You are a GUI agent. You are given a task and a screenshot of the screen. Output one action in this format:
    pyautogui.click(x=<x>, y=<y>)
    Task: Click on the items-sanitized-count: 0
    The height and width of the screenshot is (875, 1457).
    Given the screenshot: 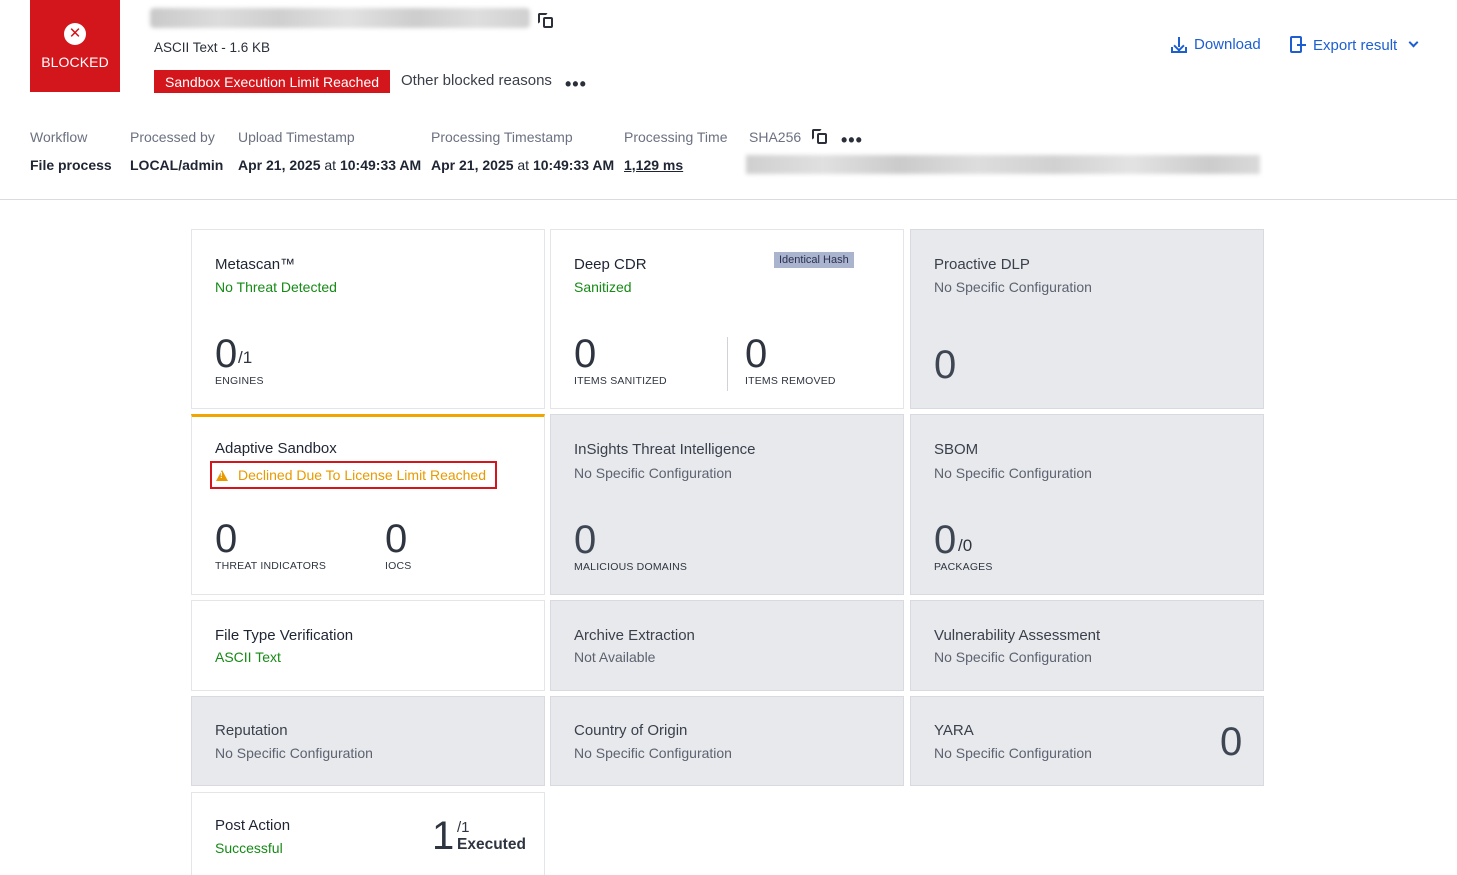 What is the action you would take?
    pyautogui.click(x=585, y=354)
    